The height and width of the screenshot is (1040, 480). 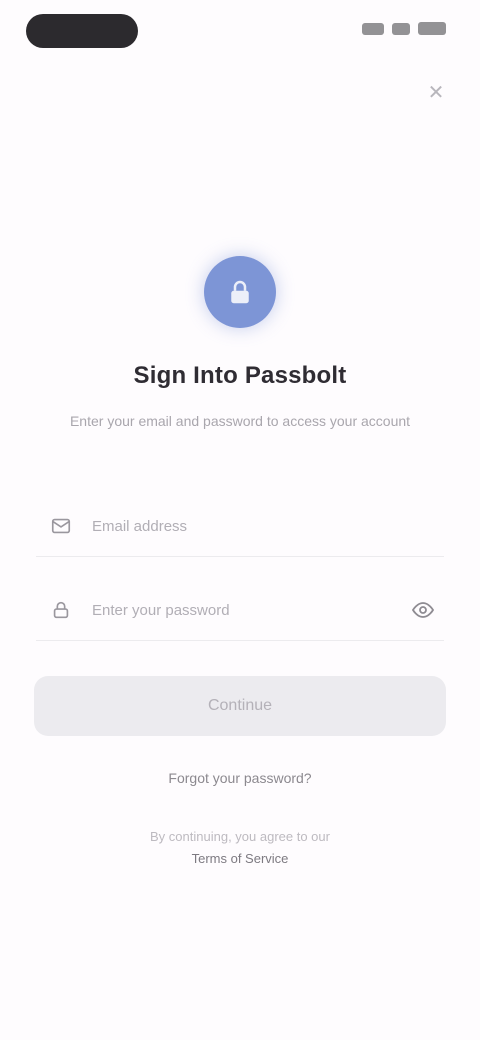 I want to click on email-field, so click(x=240, y=526).